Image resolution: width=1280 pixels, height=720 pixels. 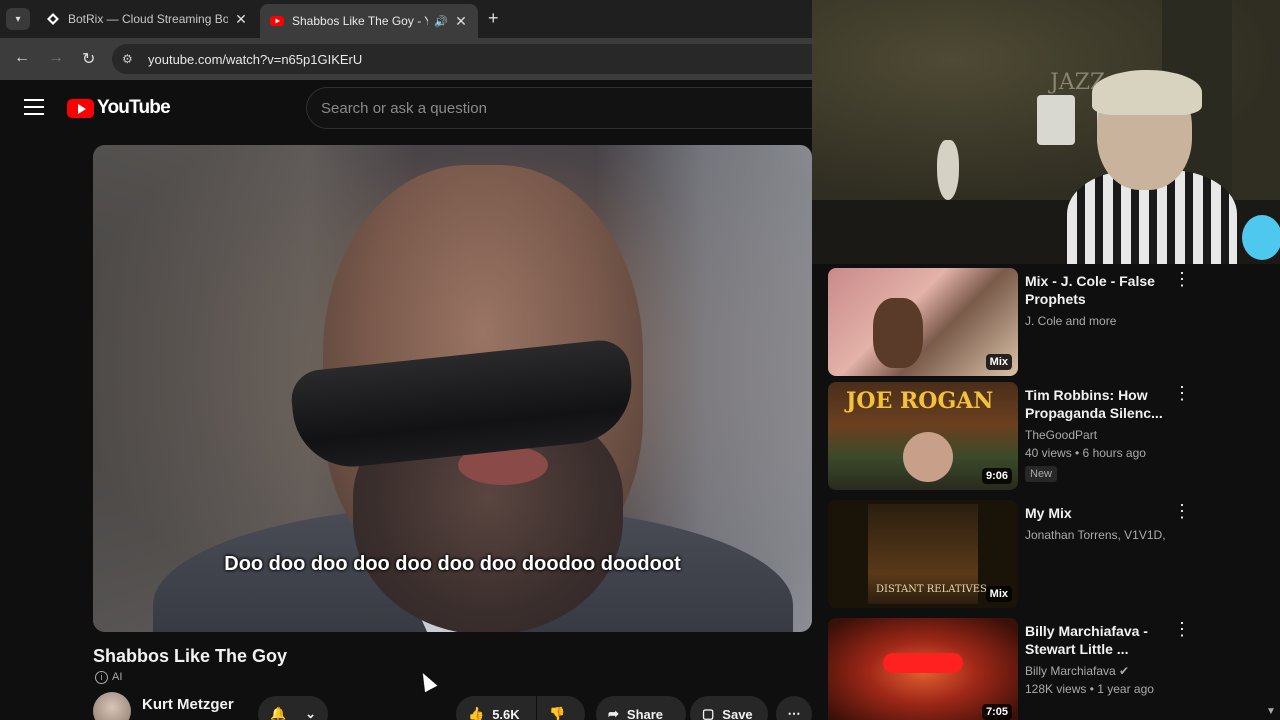 I want to click on new-tab-button: +, so click(x=493, y=18).